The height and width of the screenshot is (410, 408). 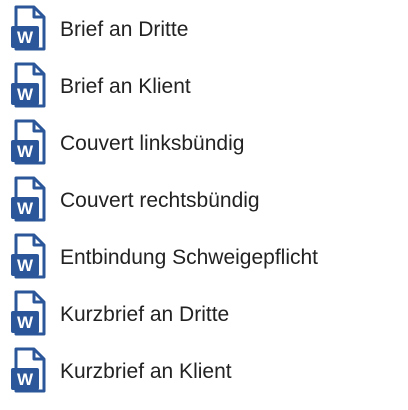 I want to click on file-item-kurzbrief-an-dritte: W Kurzbrief an Dritte, so click(x=204, y=313).